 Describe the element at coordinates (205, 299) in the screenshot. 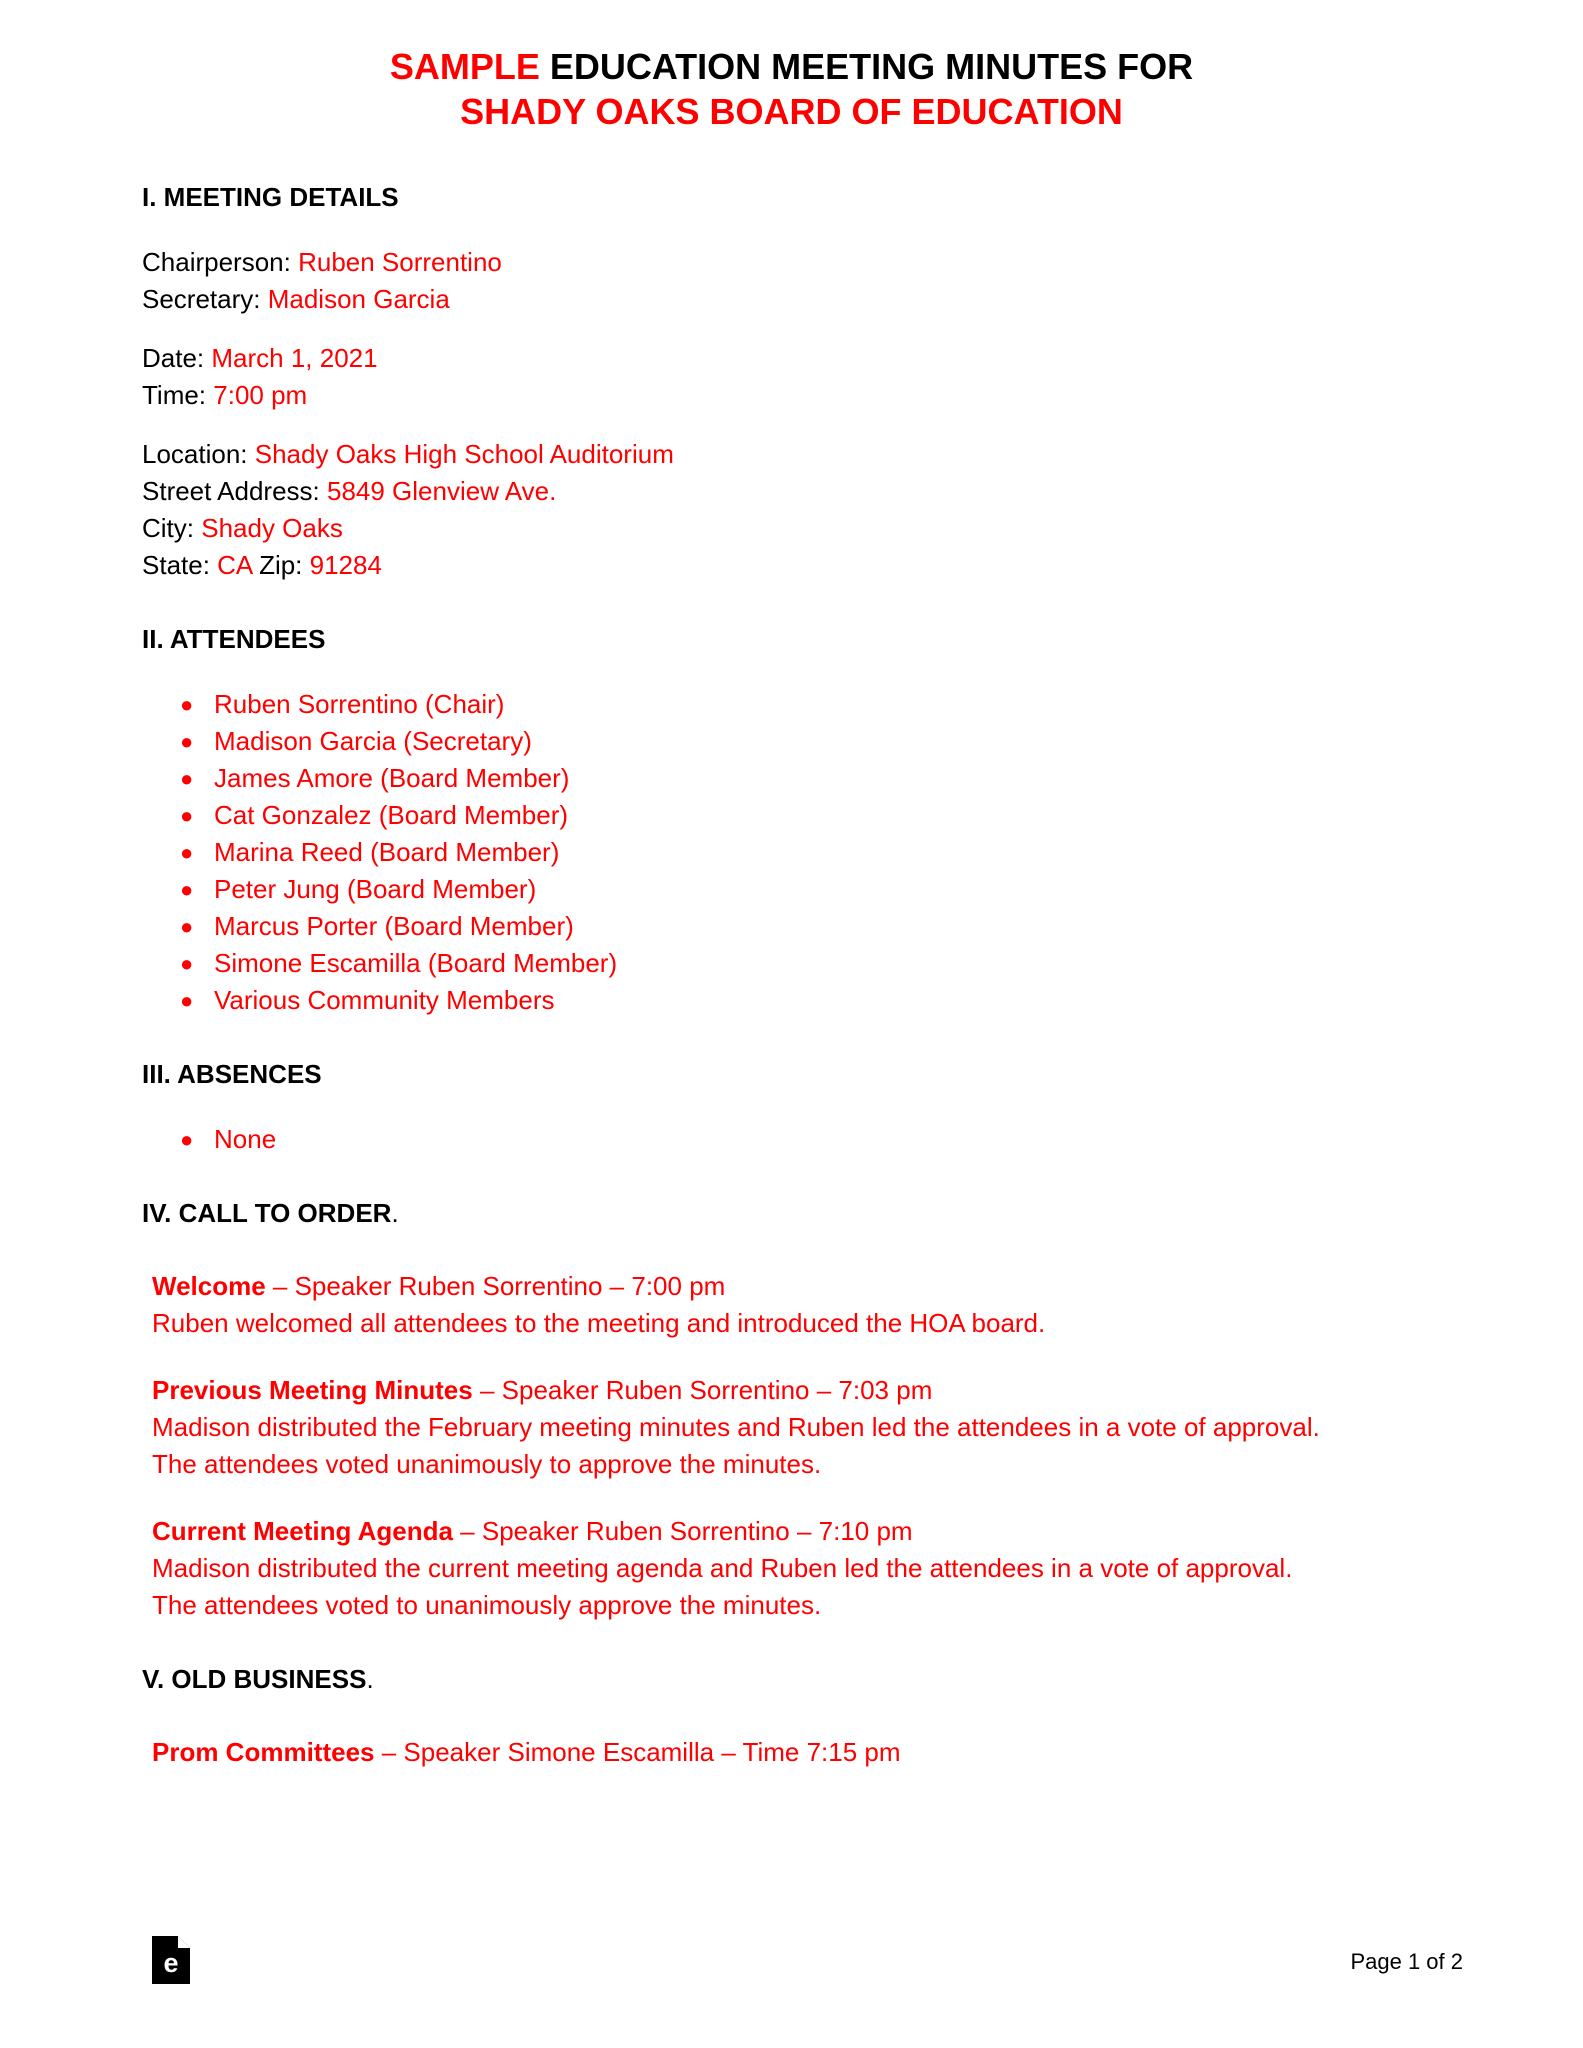

I see `secretary-label: Secretary:` at that location.